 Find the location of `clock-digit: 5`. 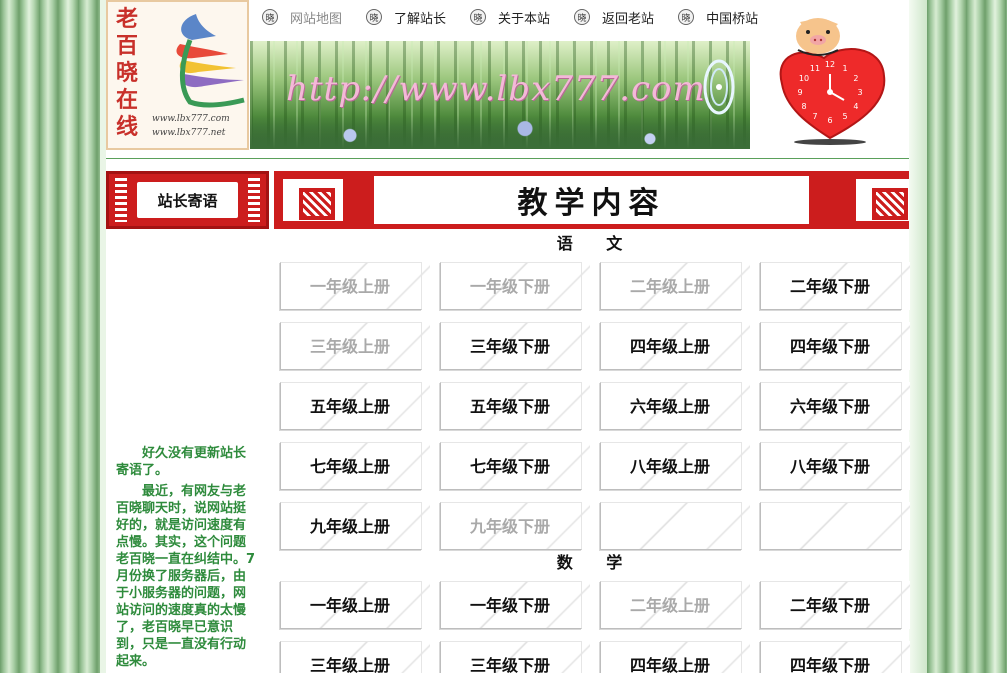

clock-digit: 5 is located at coordinates (844, 116).